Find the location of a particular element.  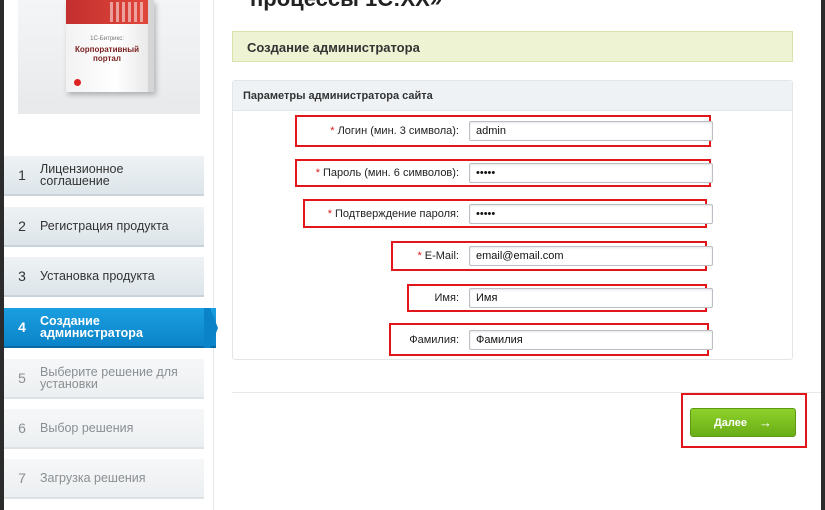

password-input is located at coordinates (591, 173).